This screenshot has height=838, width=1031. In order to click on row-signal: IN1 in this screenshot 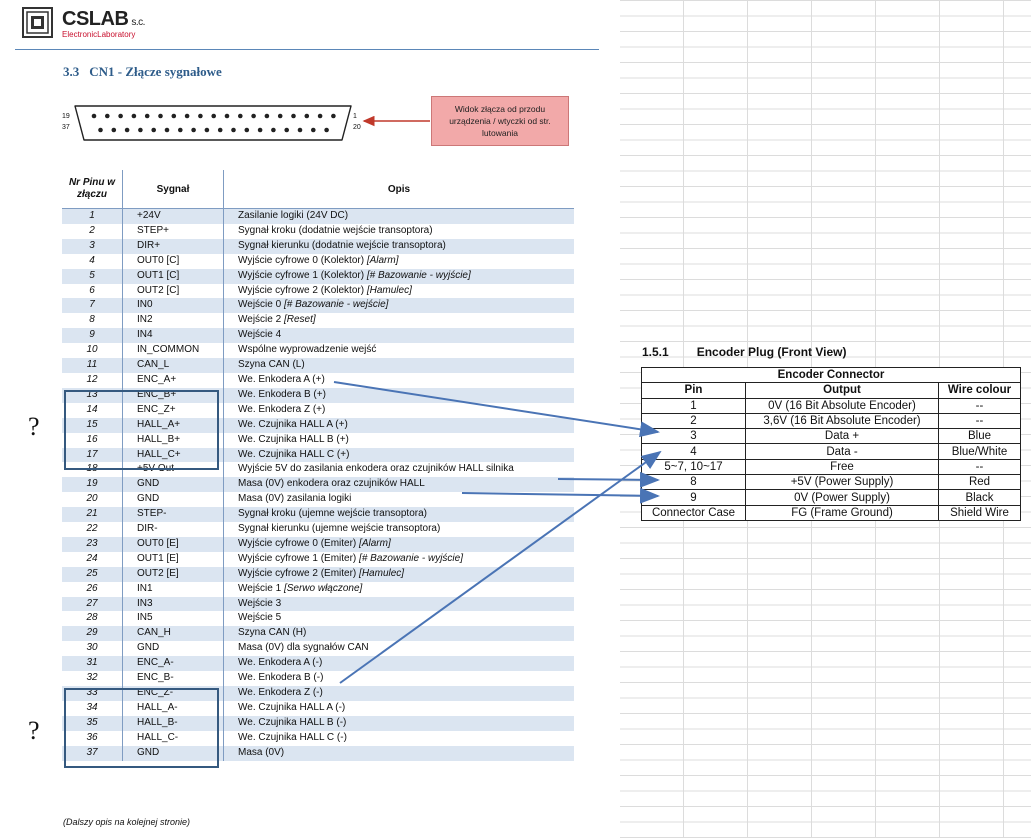, I will do `click(173, 589)`.